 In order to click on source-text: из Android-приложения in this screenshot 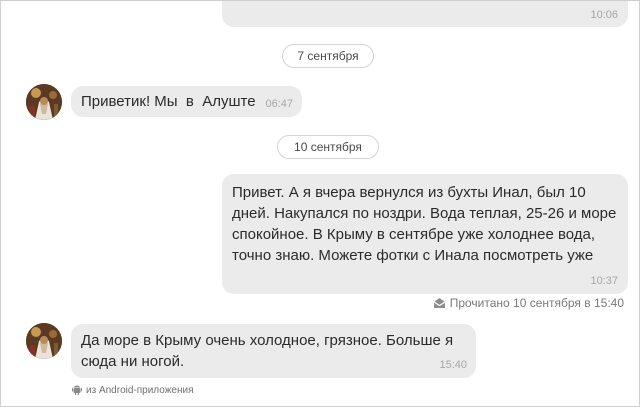, I will do `click(140, 390)`.